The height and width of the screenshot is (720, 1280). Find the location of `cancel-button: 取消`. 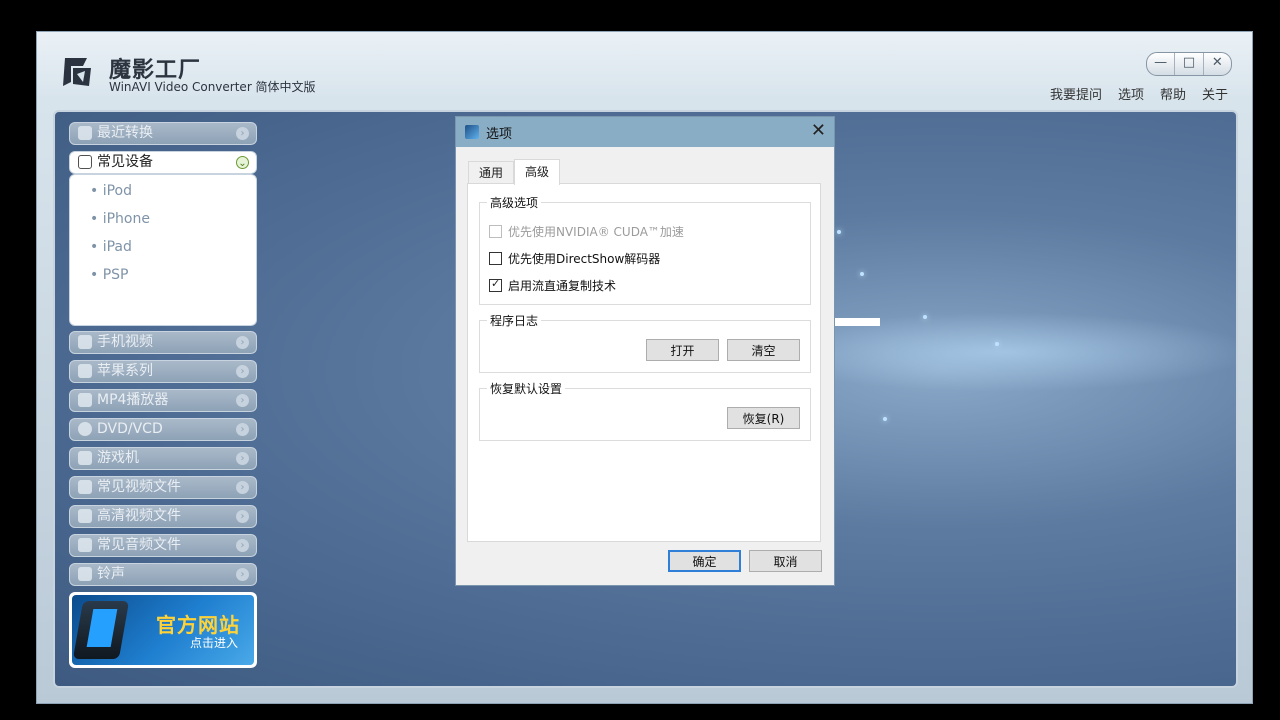

cancel-button: 取消 is located at coordinates (785, 561).